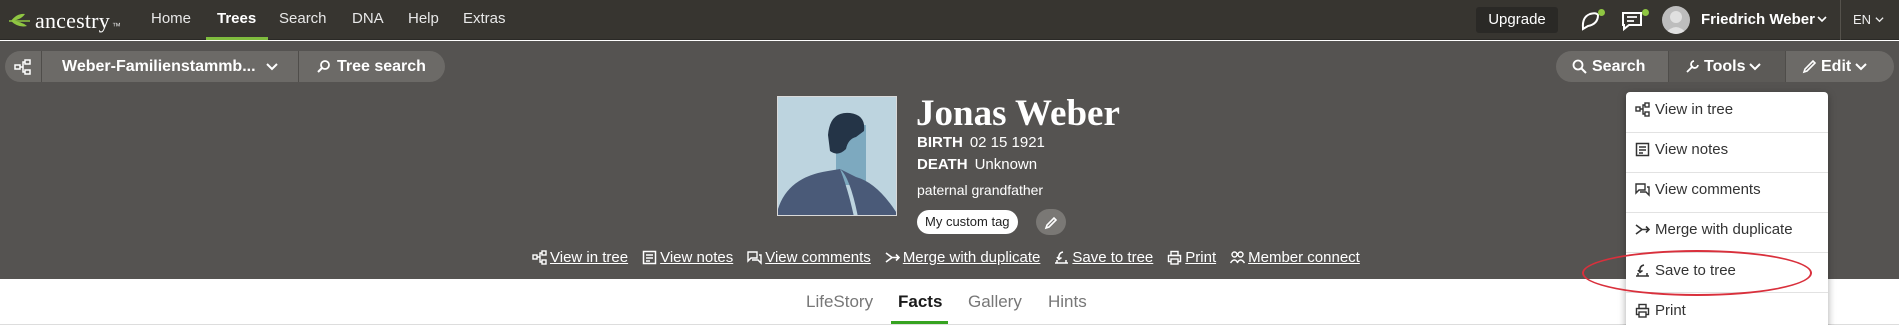  Describe the element at coordinates (484, 18) in the screenshot. I see `nav-extras: Extras` at that location.